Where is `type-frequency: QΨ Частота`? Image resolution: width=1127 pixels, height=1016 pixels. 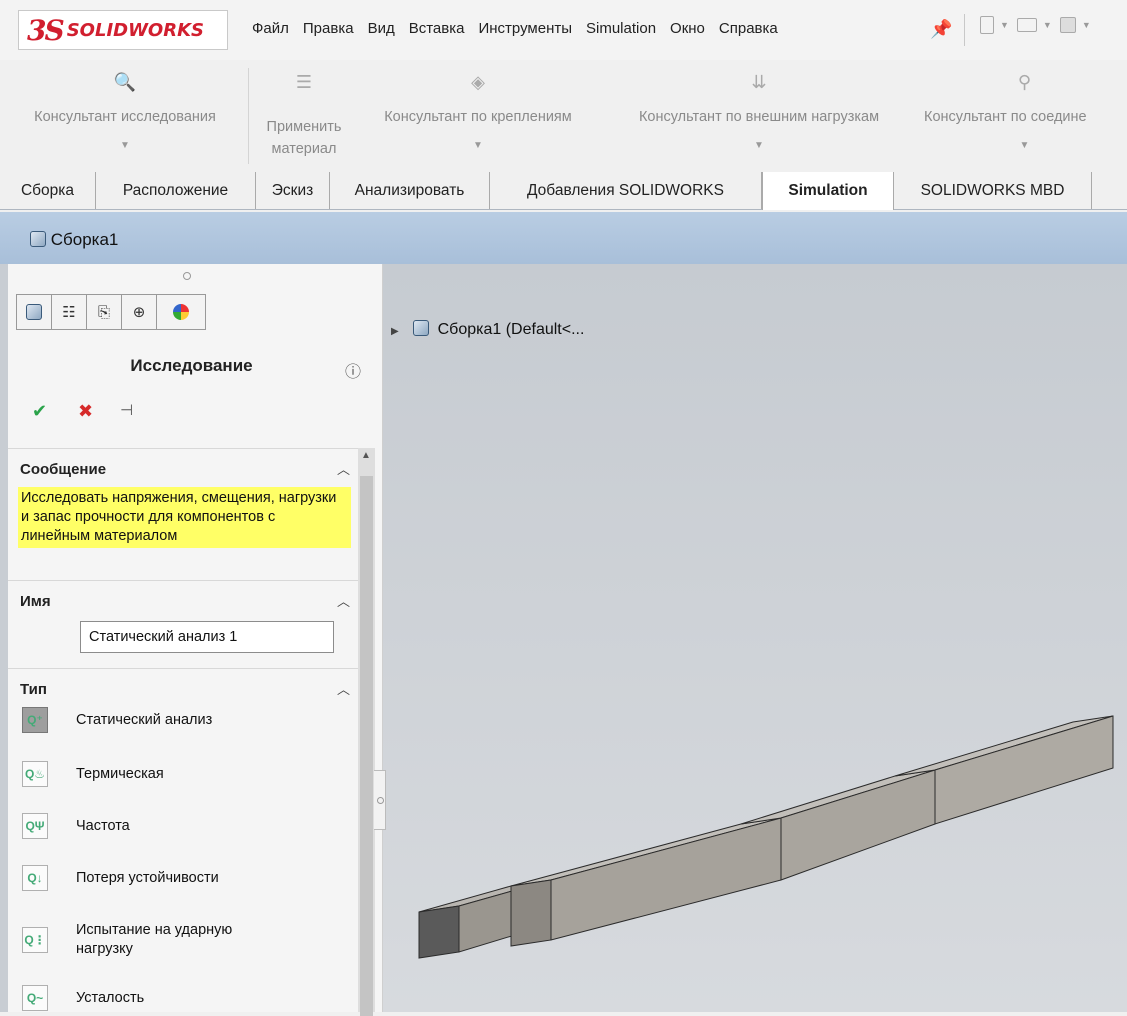
type-frequency: QΨ Частота is located at coordinates (76, 826).